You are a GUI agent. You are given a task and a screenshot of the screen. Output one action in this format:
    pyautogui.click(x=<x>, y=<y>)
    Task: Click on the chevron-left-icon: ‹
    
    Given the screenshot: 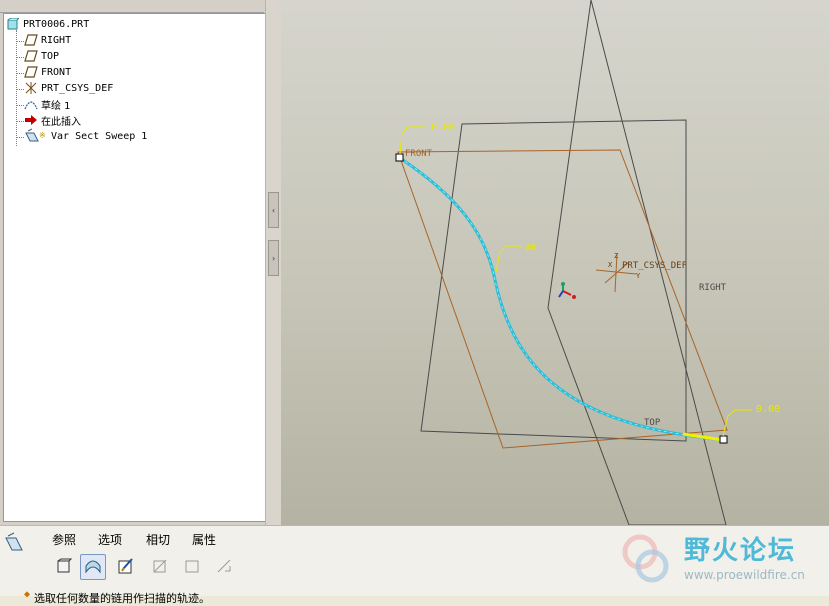 What is the action you would take?
    pyautogui.click(x=273, y=210)
    